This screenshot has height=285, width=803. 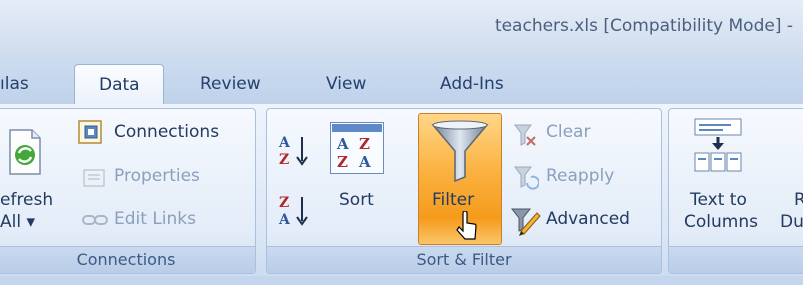 I want to click on edit-links-button: Edit Links, so click(x=155, y=219).